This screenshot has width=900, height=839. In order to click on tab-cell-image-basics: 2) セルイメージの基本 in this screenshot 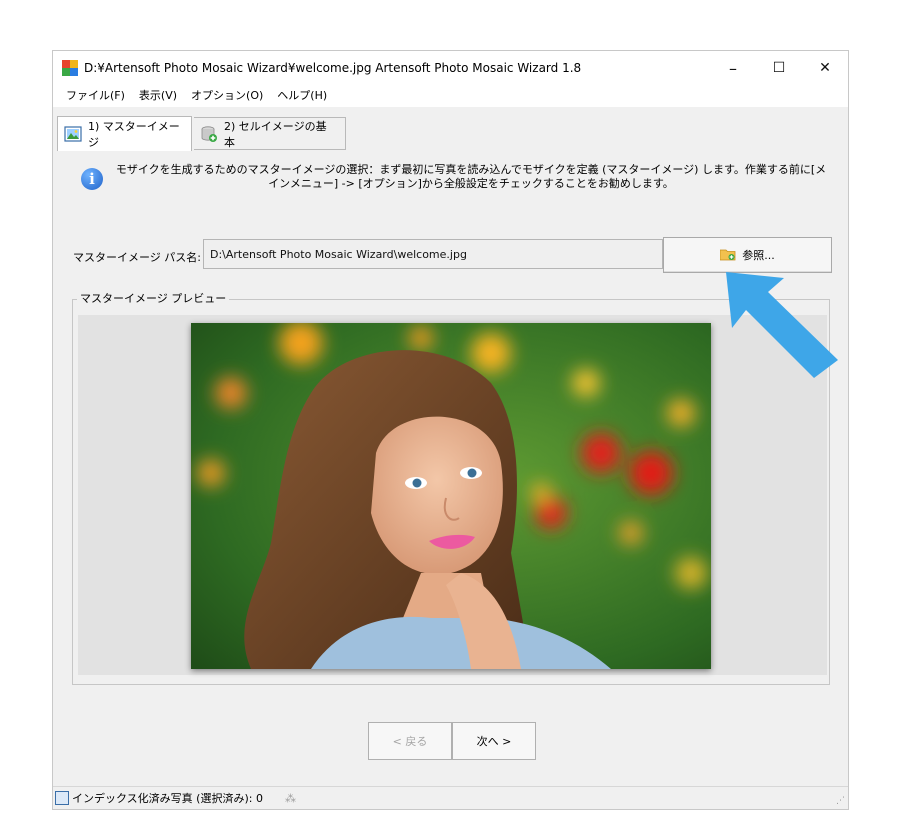, I will do `click(270, 133)`.